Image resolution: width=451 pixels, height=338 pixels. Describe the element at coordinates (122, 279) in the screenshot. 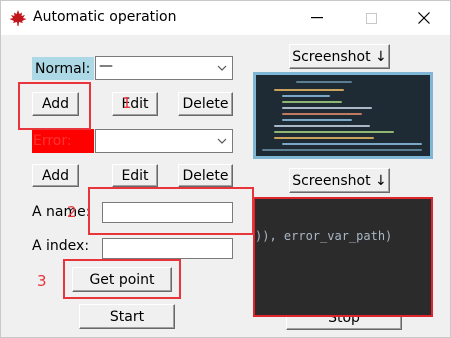

I see `get-point-button: Get point` at that location.